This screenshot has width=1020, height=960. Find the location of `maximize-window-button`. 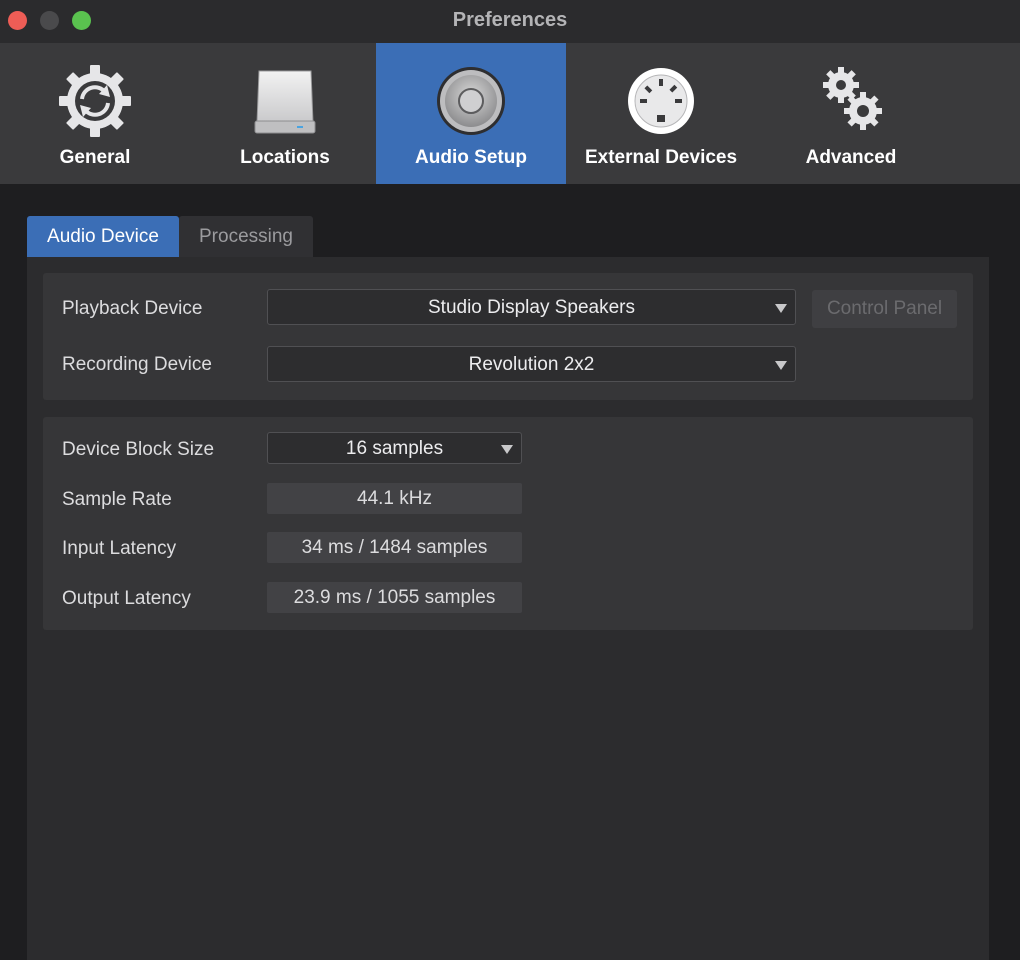

maximize-window-button is located at coordinates (81, 20).